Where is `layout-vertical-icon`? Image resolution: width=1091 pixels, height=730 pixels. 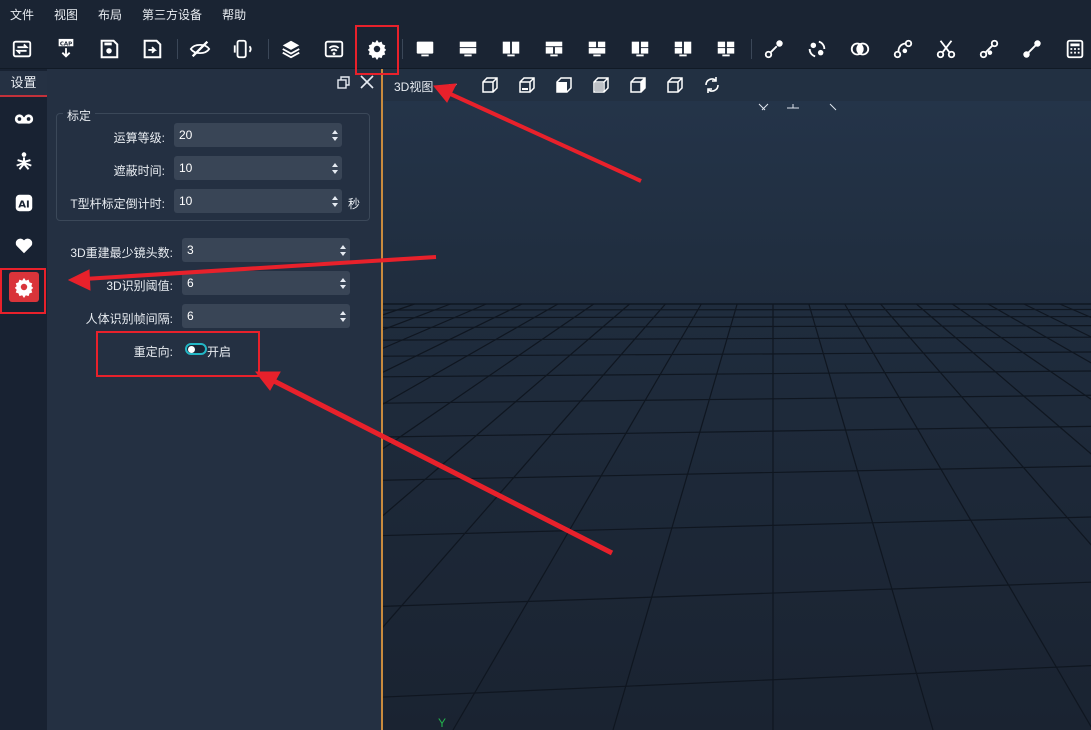
layout-vertical-icon is located at coordinates (511, 49).